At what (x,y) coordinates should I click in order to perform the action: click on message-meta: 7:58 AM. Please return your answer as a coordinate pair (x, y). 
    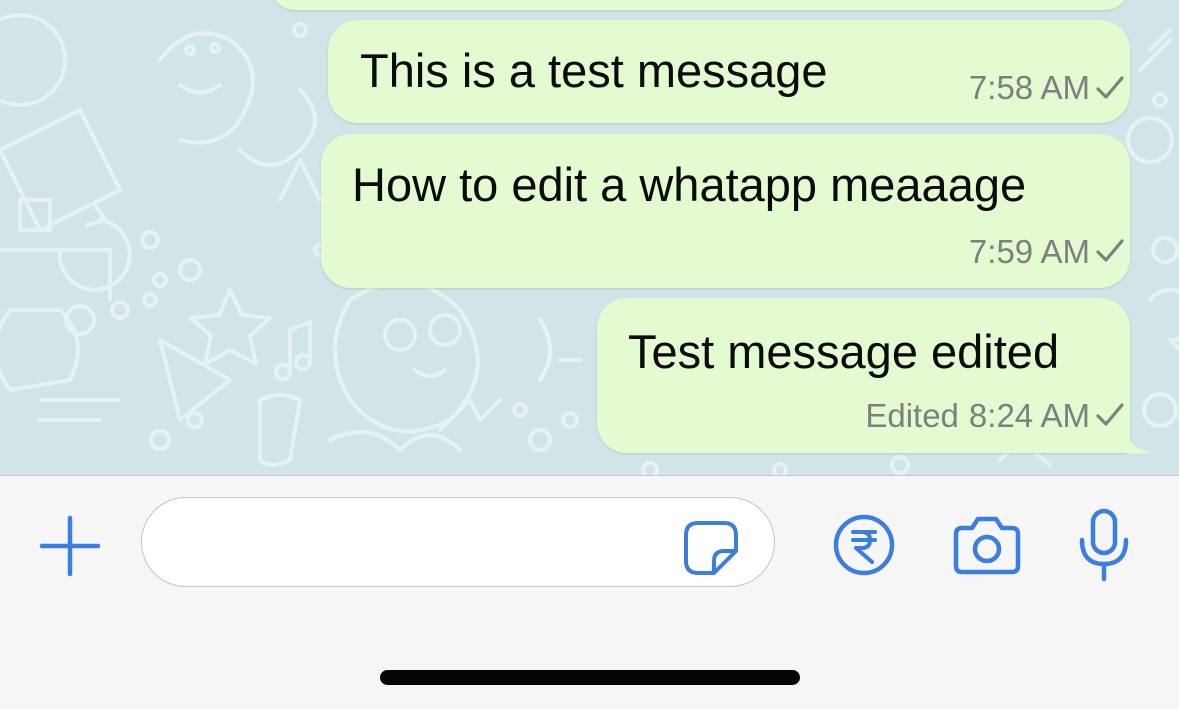
    Looking at the image, I should click on (1029, 87).